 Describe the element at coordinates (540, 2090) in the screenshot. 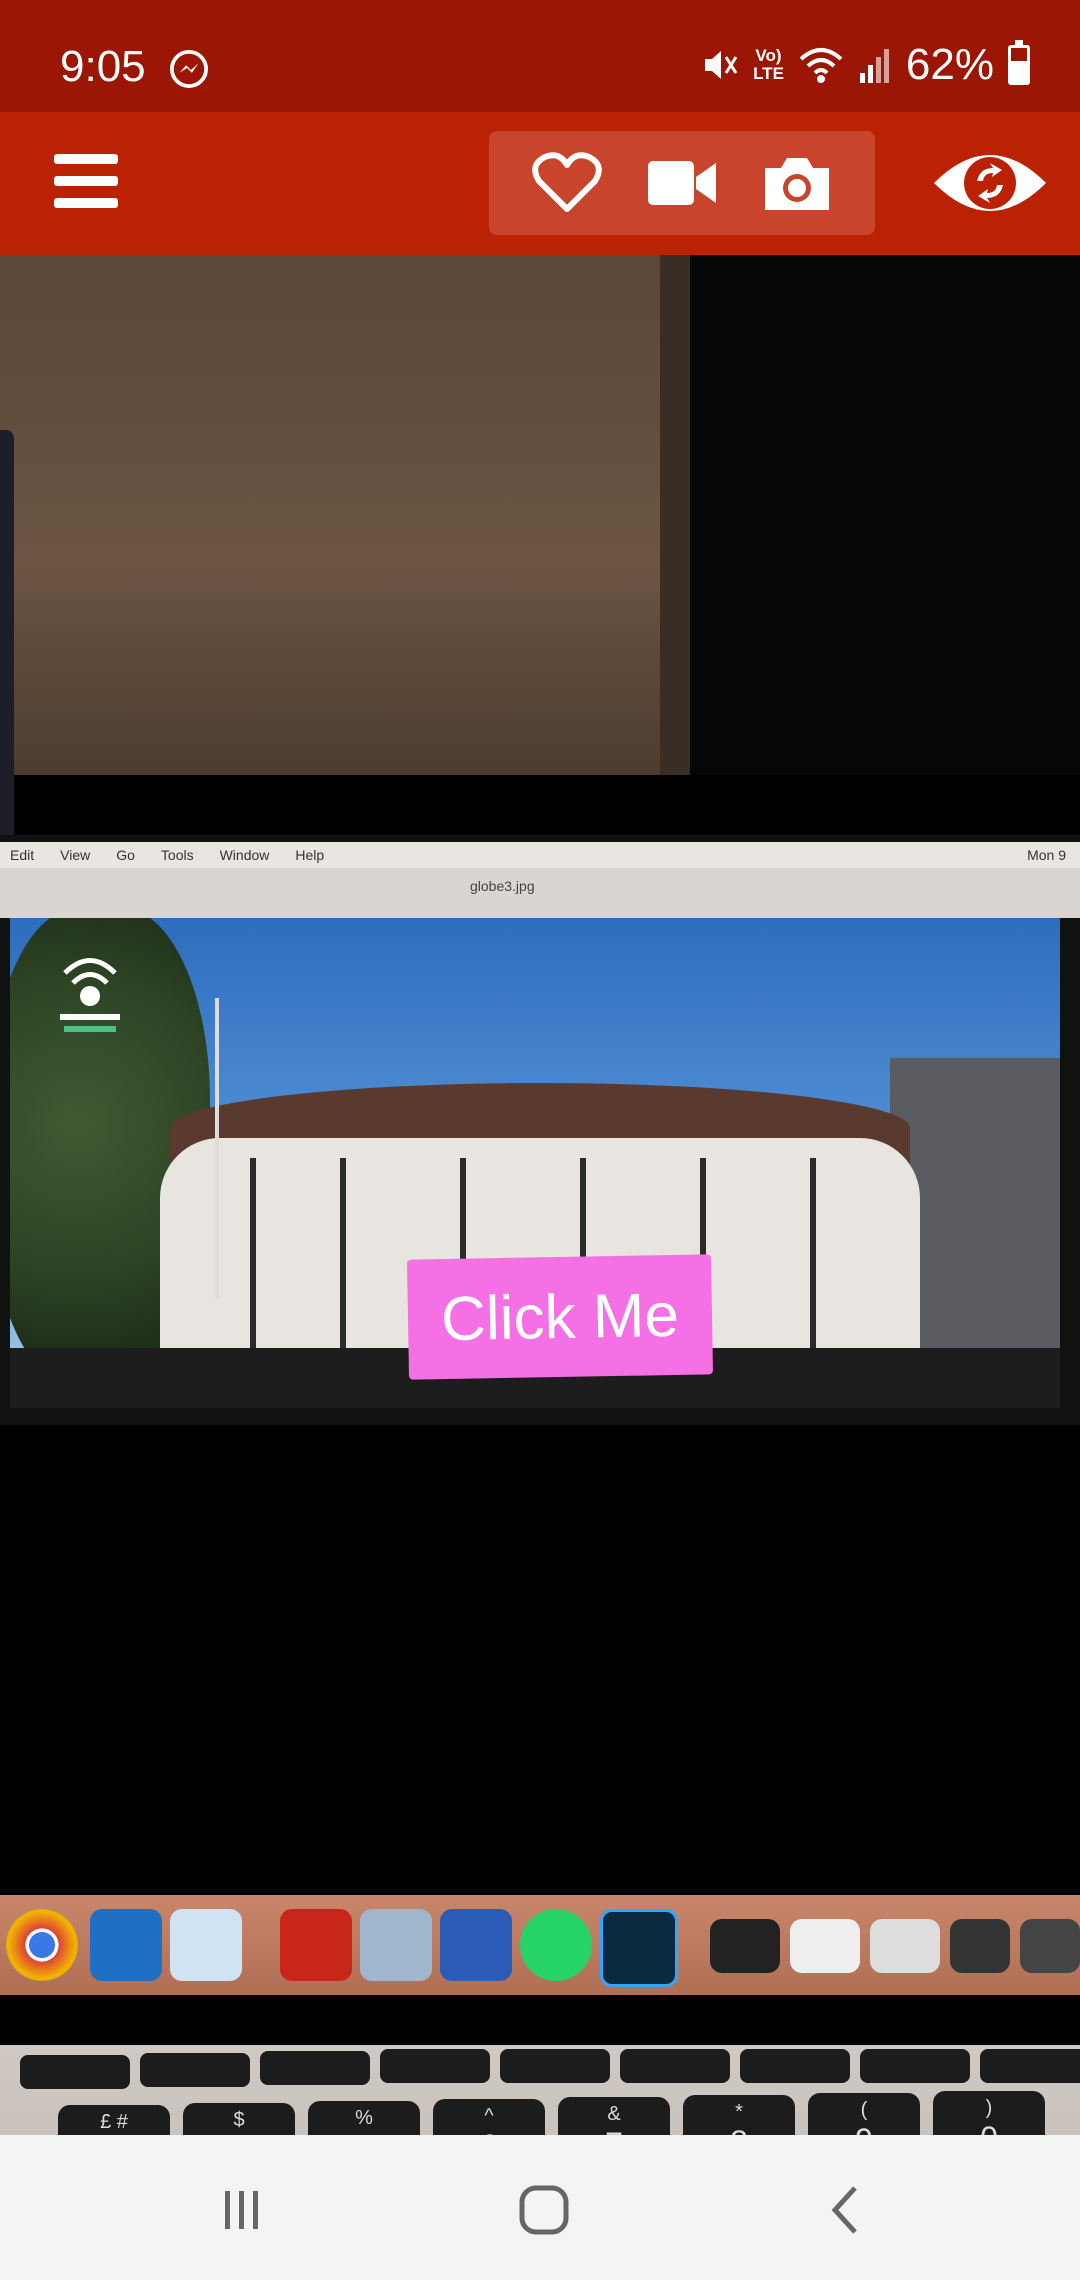

I see `laptop-keyboard: £ # 3 $ 4 % 5 ^ 6 & 7 * 8 ( 9 ) 0` at that location.